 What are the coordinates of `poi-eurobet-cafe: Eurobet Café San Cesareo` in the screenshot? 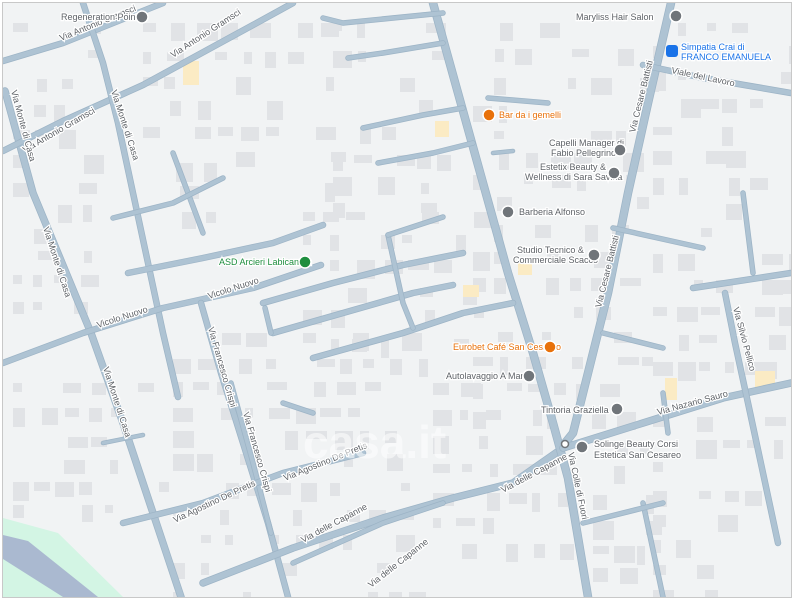 It's located at (507, 347).